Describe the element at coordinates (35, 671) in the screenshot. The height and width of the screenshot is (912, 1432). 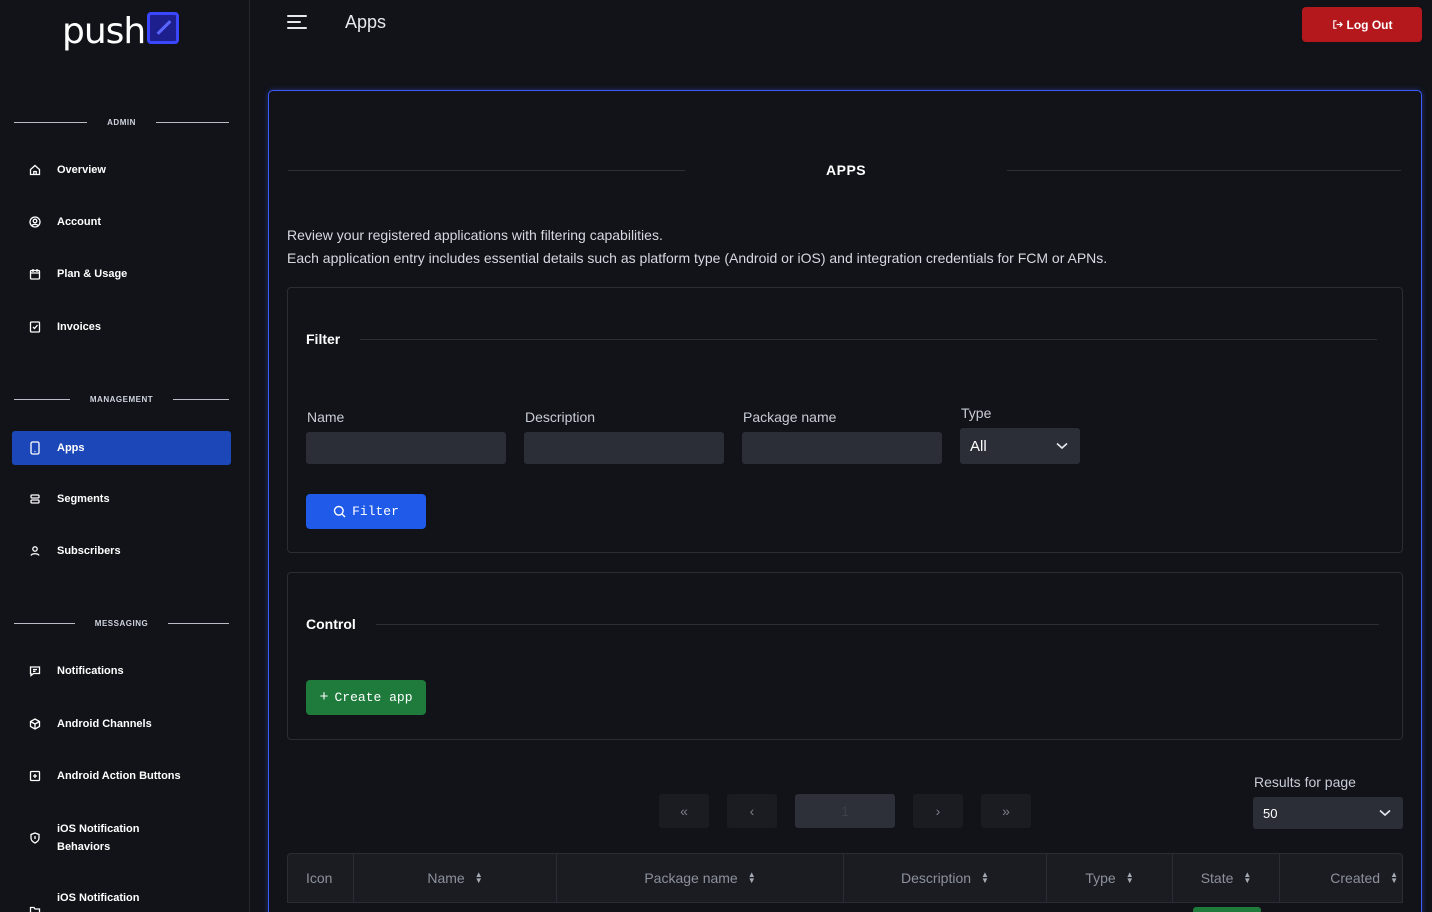
I see `message-icon` at that location.